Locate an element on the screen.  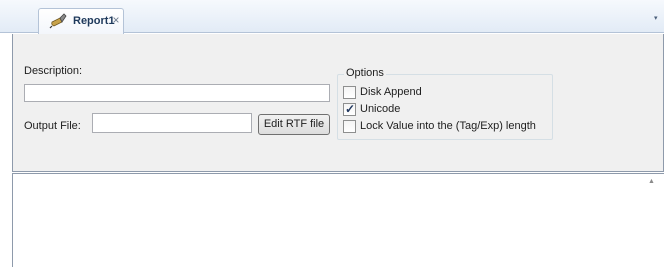
lock-value-checkbox is located at coordinates (349, 126).